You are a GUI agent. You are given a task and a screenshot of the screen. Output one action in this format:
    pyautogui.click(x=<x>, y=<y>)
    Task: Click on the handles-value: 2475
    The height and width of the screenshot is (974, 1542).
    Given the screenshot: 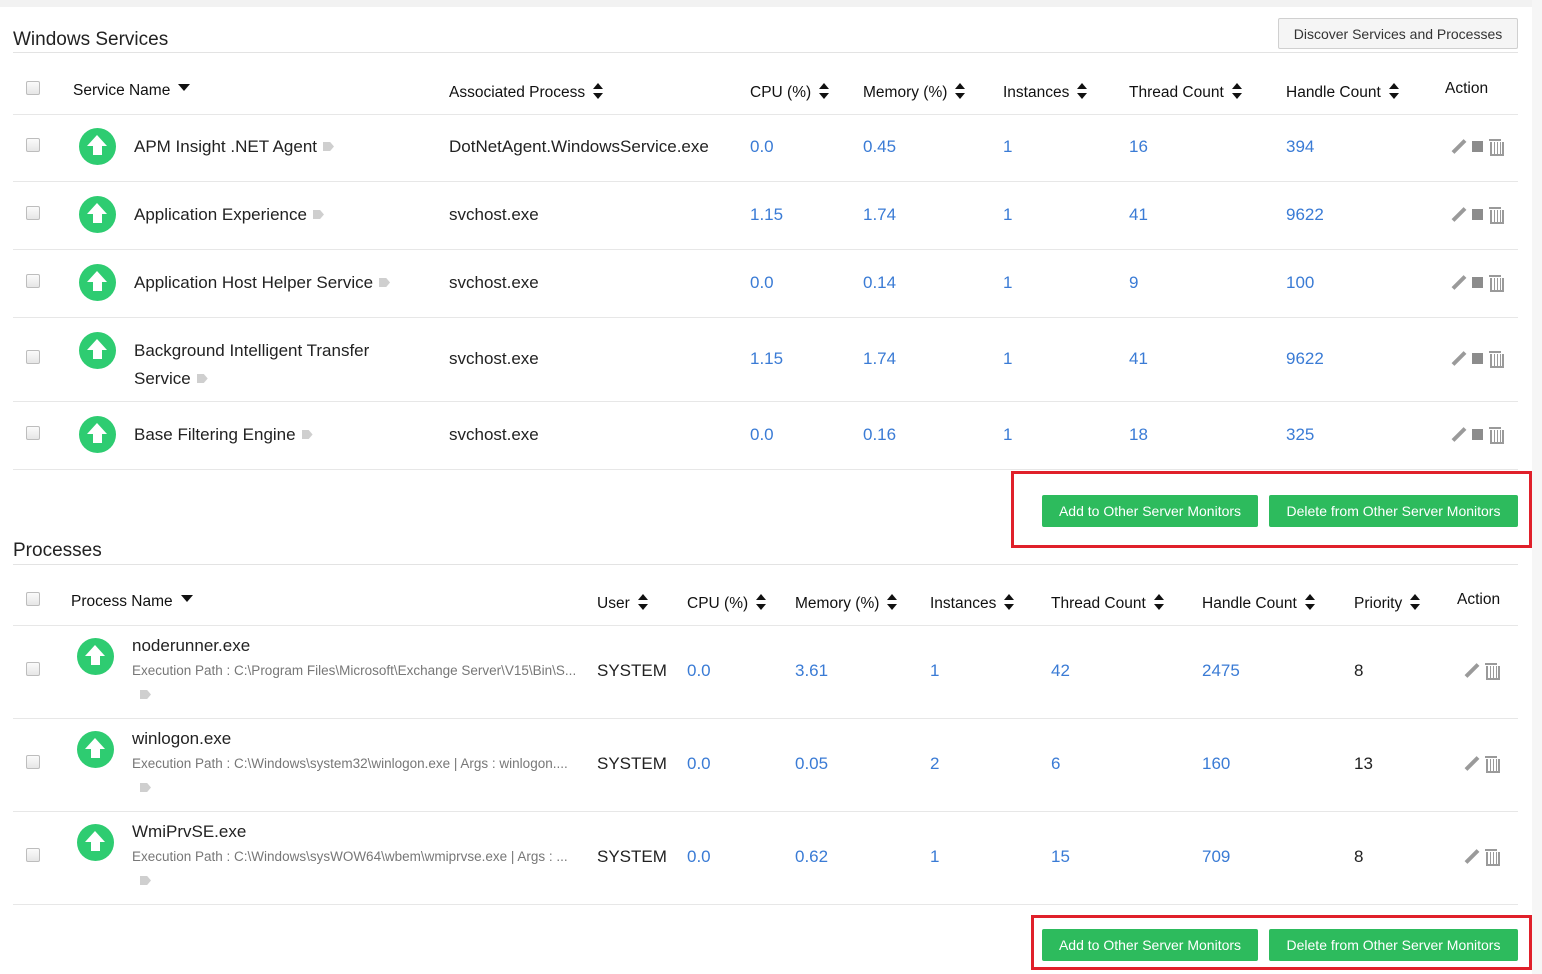 What is the action you would take?
    pyautogui.click(x=1221, y=671)
    